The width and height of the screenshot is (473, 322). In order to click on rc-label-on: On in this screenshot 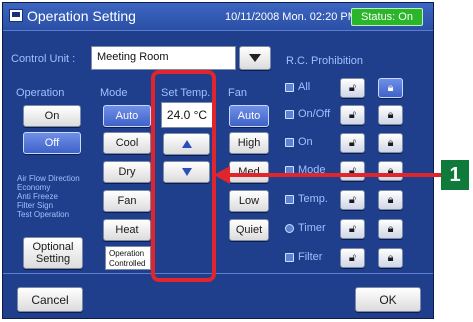, I will do `click(305, 142)`.